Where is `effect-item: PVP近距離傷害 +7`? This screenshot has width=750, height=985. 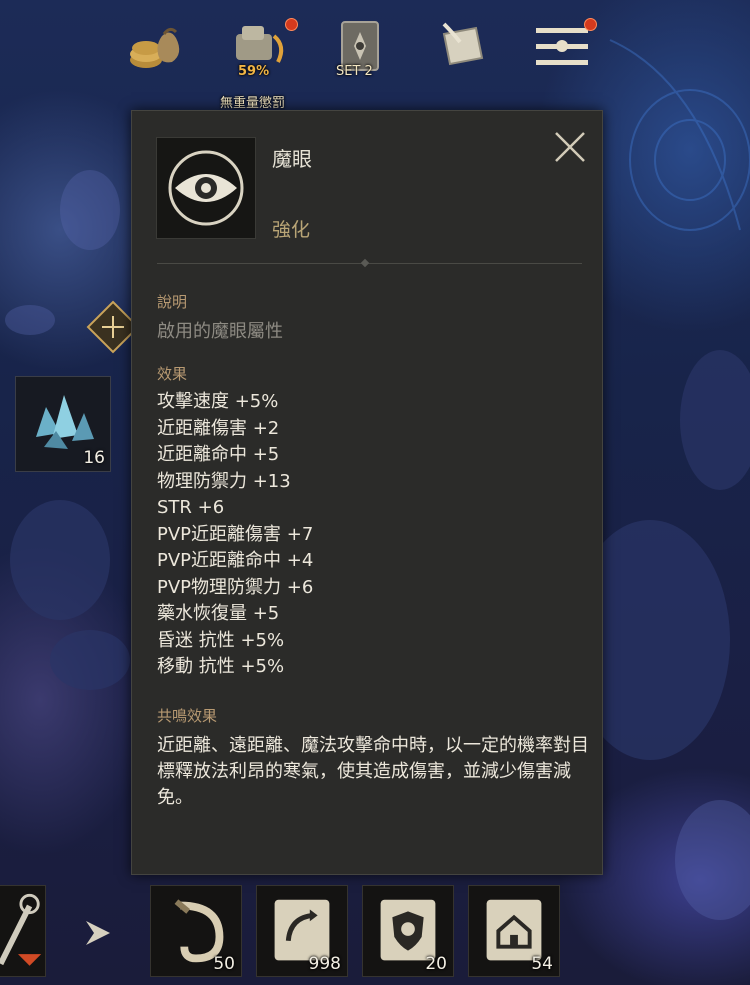 effect-item: PVP近距離傷害 +7 is located at coordinates (235, 534).